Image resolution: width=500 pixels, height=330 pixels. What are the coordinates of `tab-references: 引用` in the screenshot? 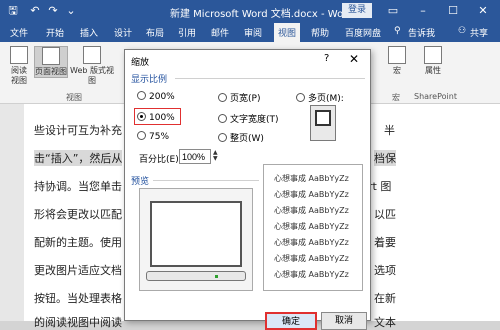 It's located at (187, 32).